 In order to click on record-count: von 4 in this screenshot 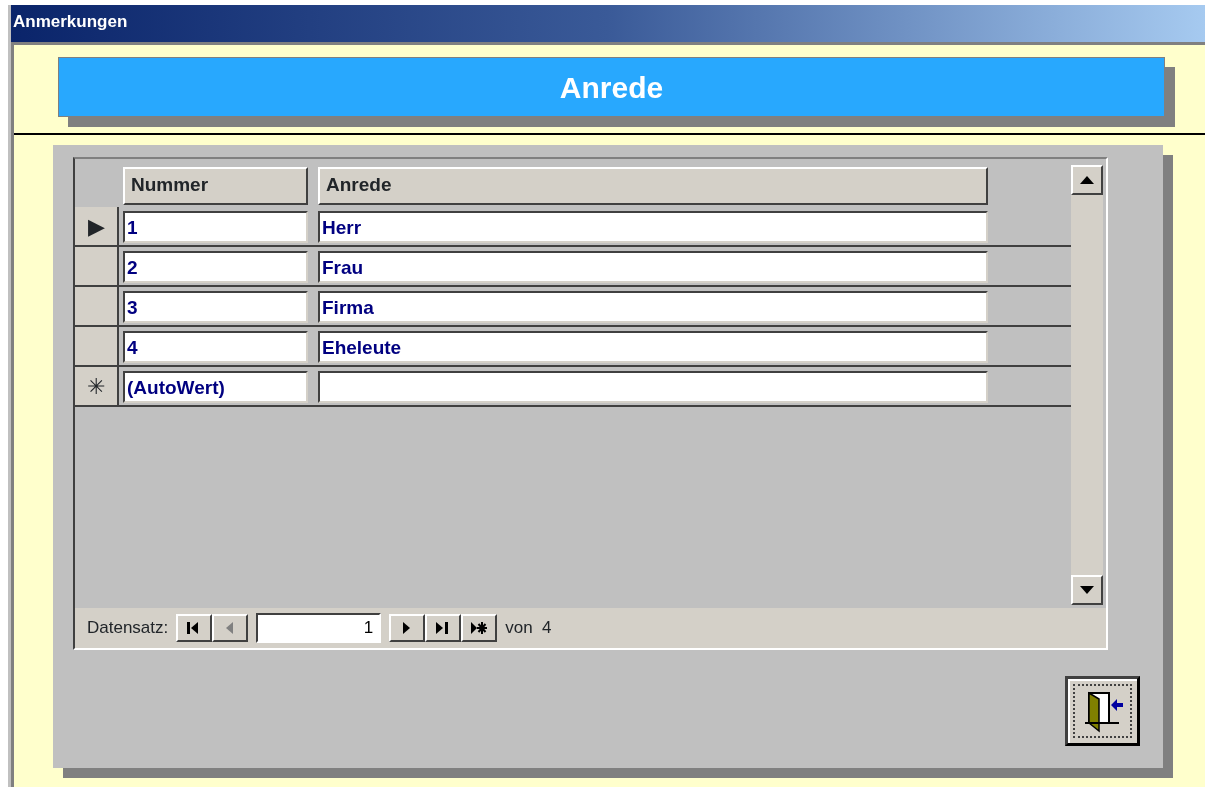, I will do `click(528, 628)`.